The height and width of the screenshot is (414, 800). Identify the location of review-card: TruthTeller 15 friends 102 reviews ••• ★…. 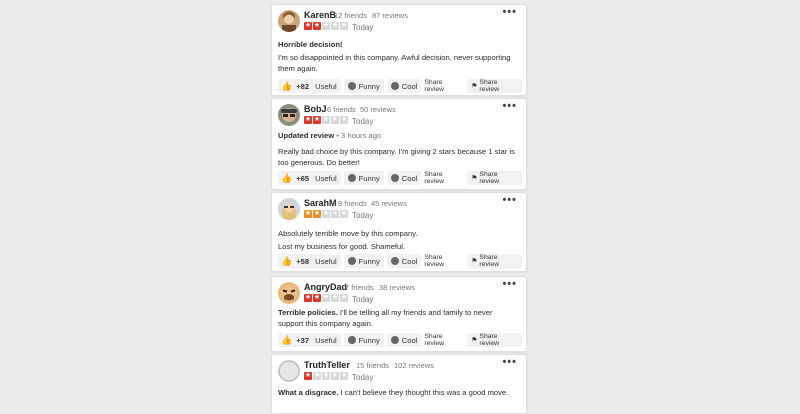
(399, 384).